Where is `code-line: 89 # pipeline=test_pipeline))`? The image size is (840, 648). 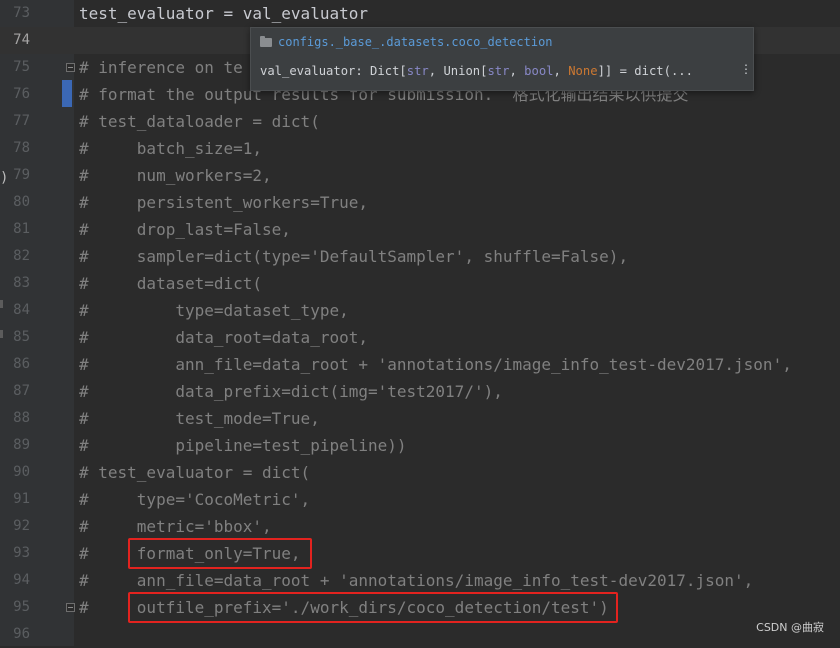
code-line: 89 # pipeline=test_pipeline)) is located at coordinates (420, 445).